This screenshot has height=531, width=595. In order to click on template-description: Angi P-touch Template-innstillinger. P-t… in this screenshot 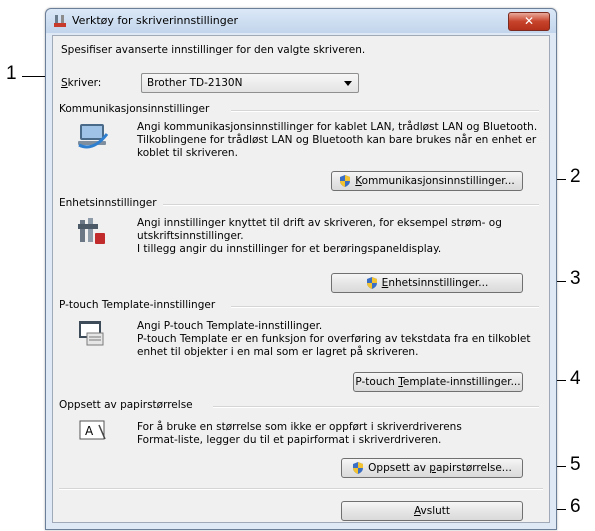, I will do `click(334, 339)`.